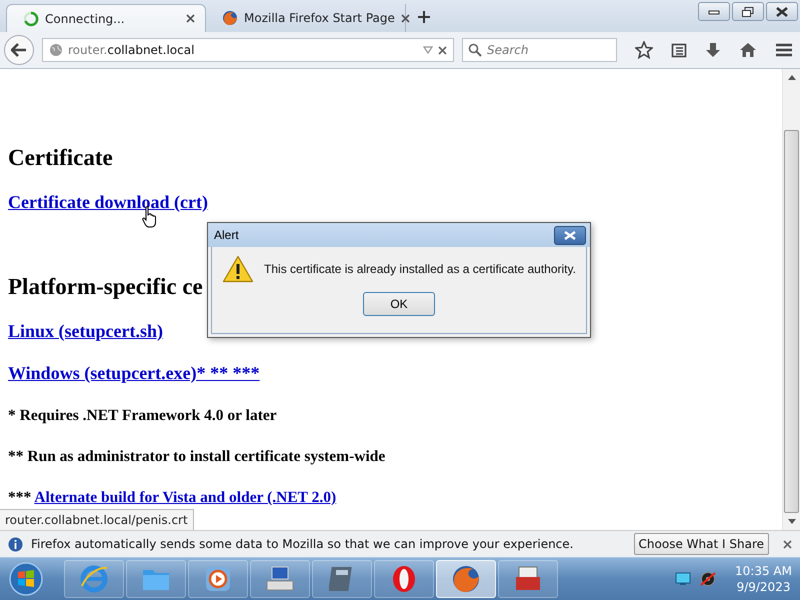  What do you see at coordinates (31, 18) in the screenshot?
I see `loading-spinner-icon` at bounding box center [31, 18].